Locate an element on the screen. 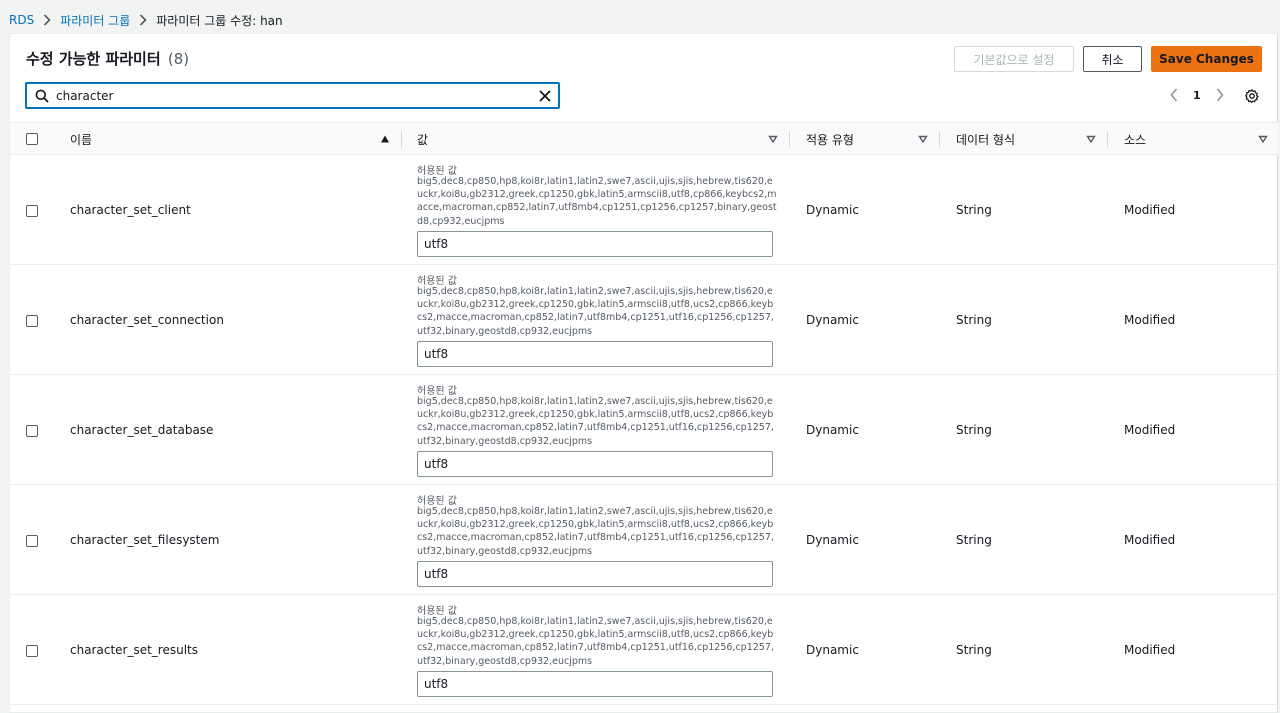 The width and height of the screenshot is (1280, 713). column-apply-type-label: 적용 유형 is located at coordinates (830, 139).